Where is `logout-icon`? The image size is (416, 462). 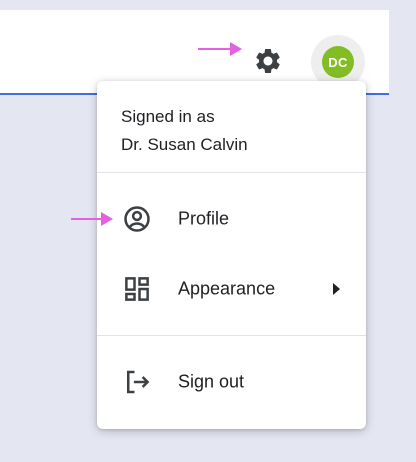
logout-icon is located at coordinates (137, 382).